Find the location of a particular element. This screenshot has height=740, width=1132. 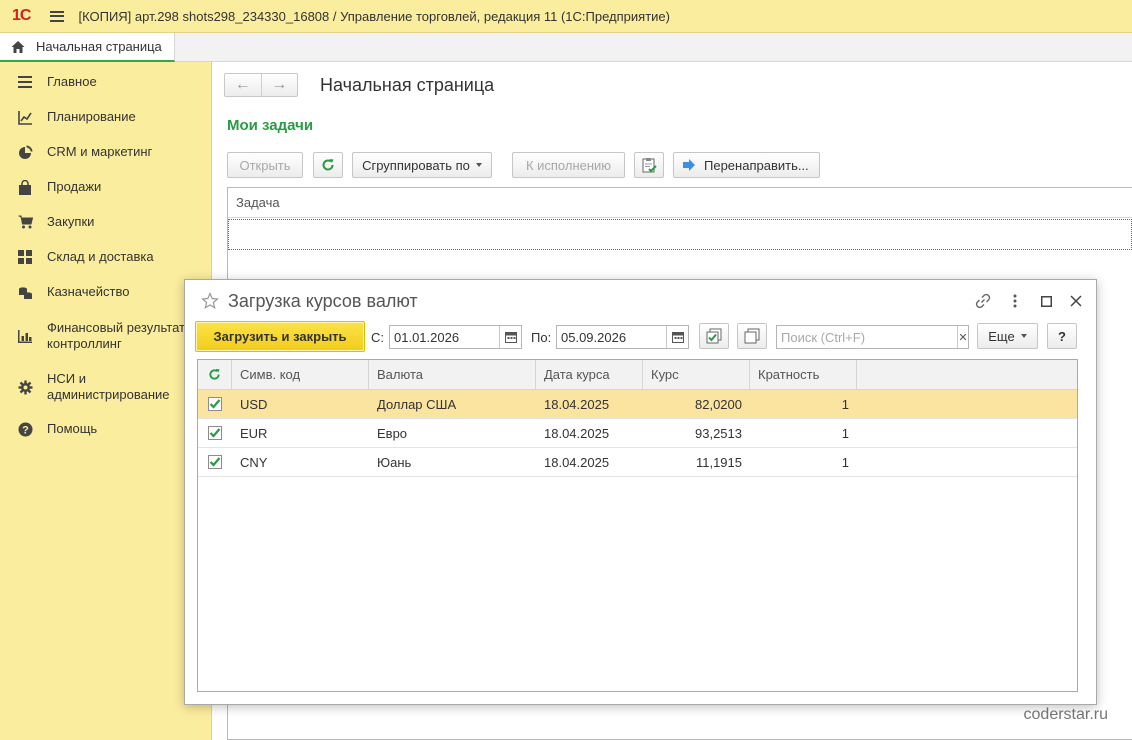

warehouse-grid-icon is located at coordinates (25, 257).